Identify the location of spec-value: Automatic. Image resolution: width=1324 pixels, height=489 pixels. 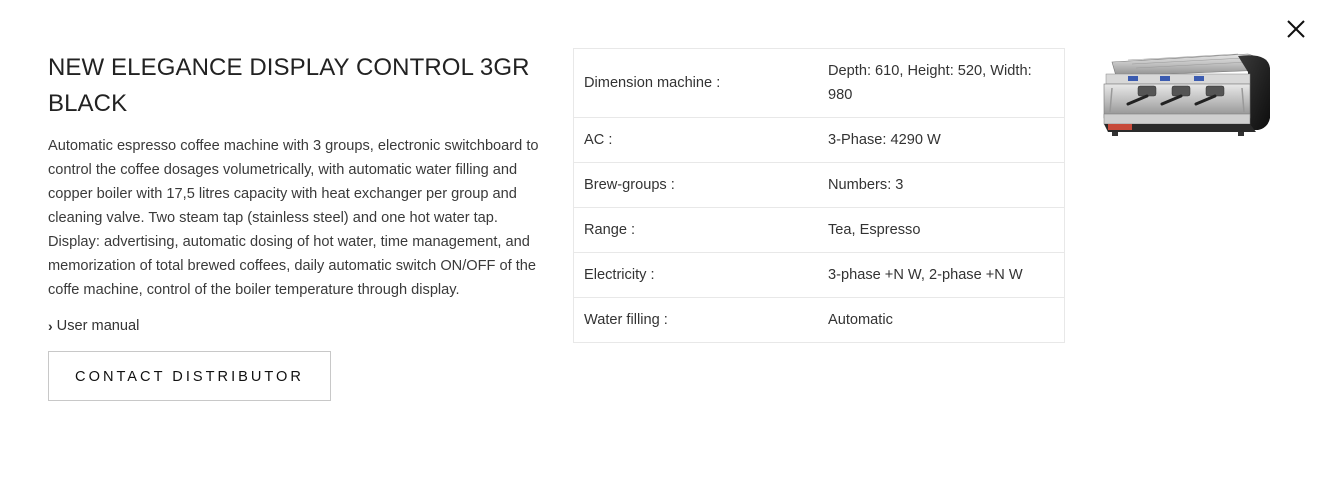
(941, 320).